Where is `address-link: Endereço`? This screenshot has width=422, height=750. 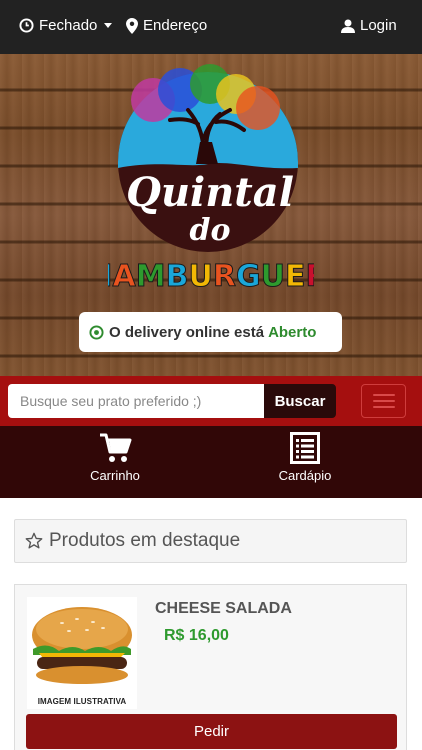
address-link: Endereço is located at coordinates (166, 25).